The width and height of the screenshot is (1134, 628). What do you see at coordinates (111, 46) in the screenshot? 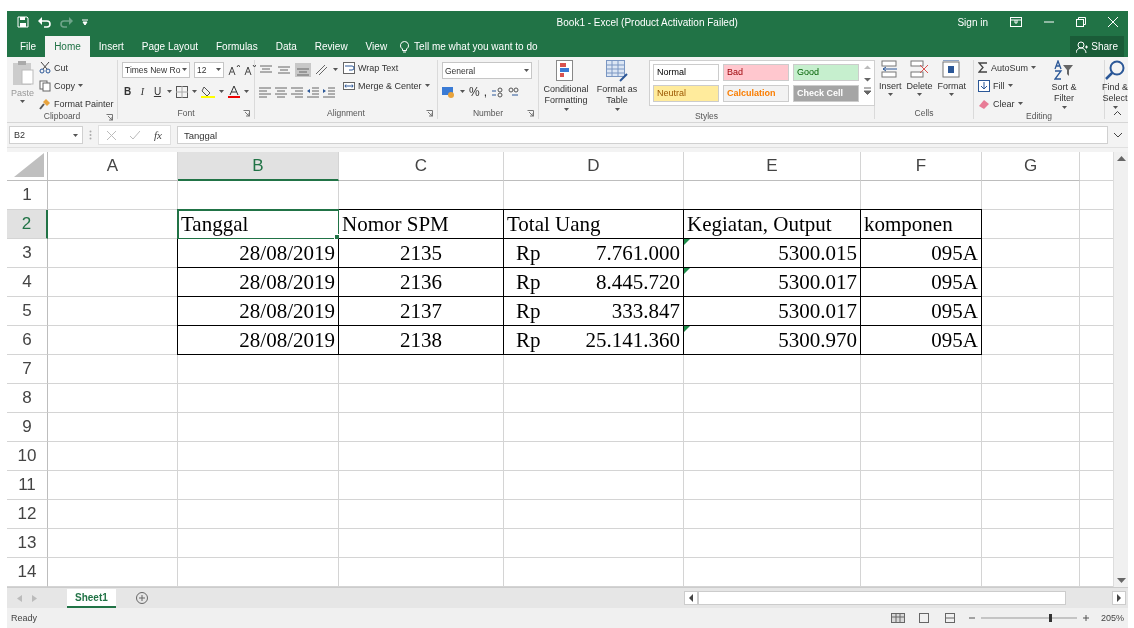
I see `ribbon-tab: Insert` at bounding box center [111, 46].